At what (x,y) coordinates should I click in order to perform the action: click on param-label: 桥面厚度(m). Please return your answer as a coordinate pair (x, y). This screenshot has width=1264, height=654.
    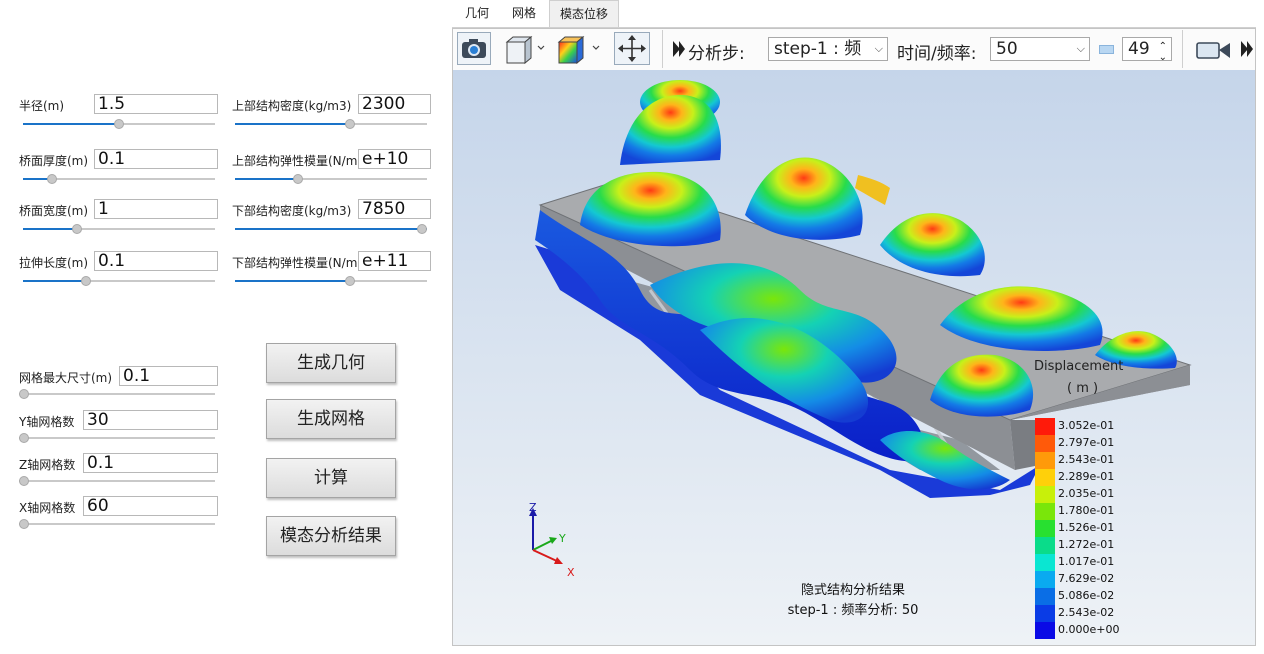
    Looking at the image, I should click on (54, 161).